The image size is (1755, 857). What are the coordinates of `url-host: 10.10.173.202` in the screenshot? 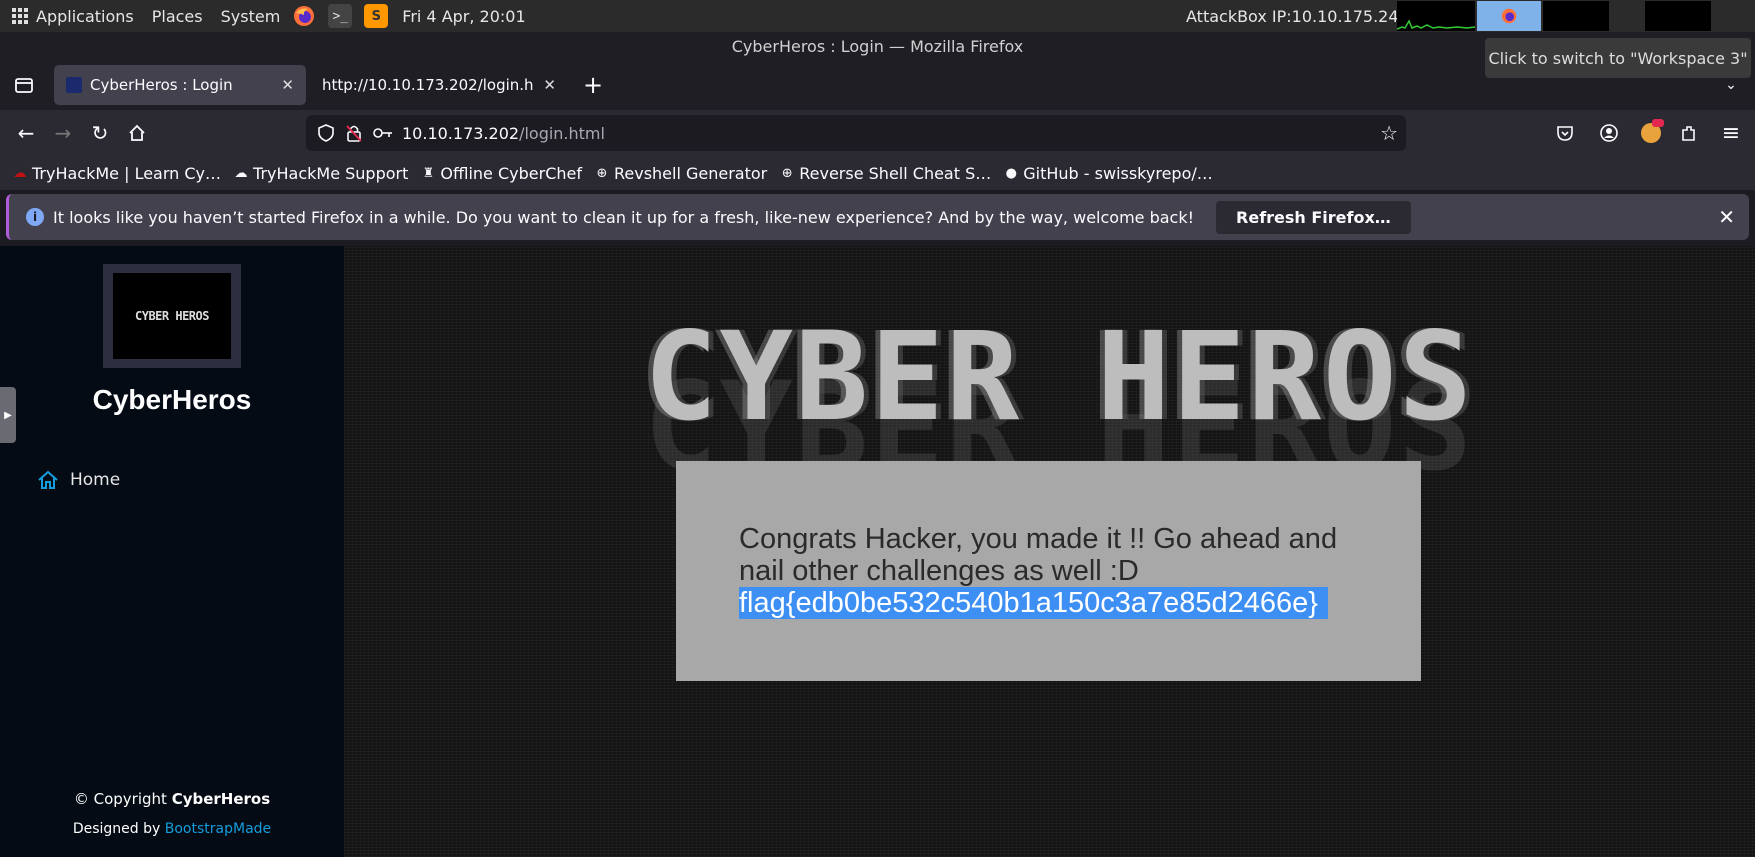 It's located at (461, 133).